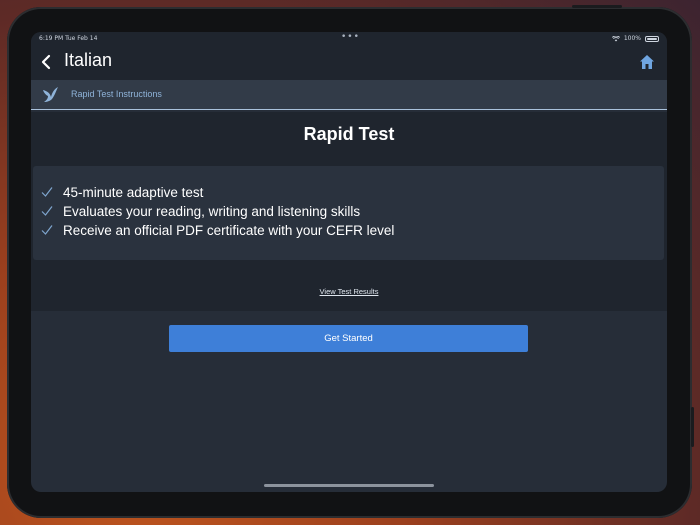  Describe the element at coordinates (349, 291) in the screenshot. I see `view-test-results-link: View Test Results` at that location.